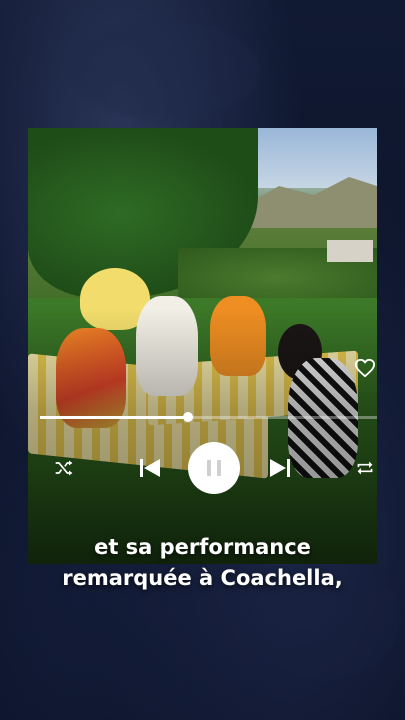 The image size is (405, 720). What do you see at coordinates (280, 468) in the screenshot?
I see `next-icon` at bounding box center [280, 468].